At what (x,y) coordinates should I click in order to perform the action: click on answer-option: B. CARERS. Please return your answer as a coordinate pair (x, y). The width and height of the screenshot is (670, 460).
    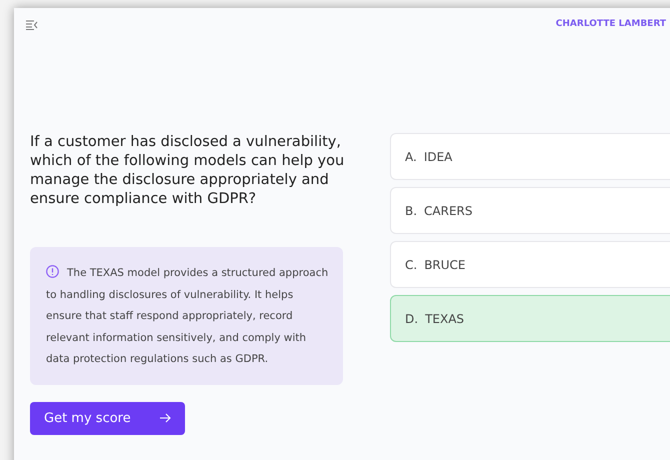
    Looking at the image, I should click on (530, 210).